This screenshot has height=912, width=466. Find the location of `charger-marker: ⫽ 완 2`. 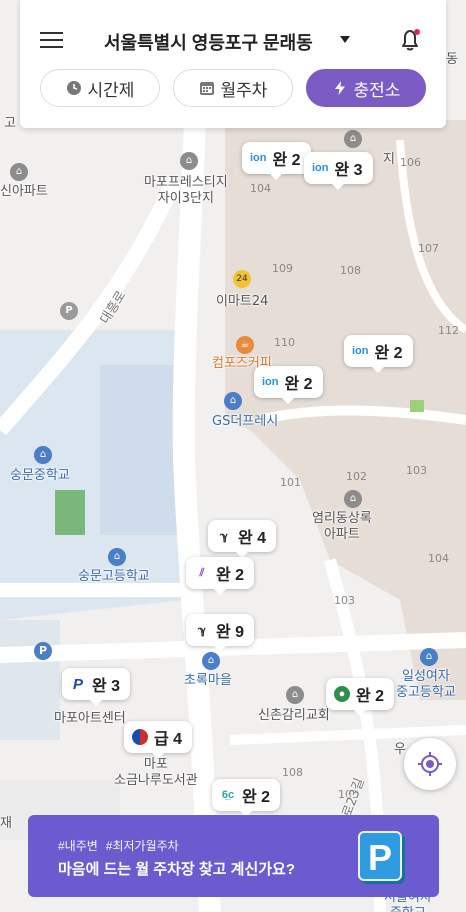

charger-marker: ⫽ 완 2 is located at coordinates (220, 576).